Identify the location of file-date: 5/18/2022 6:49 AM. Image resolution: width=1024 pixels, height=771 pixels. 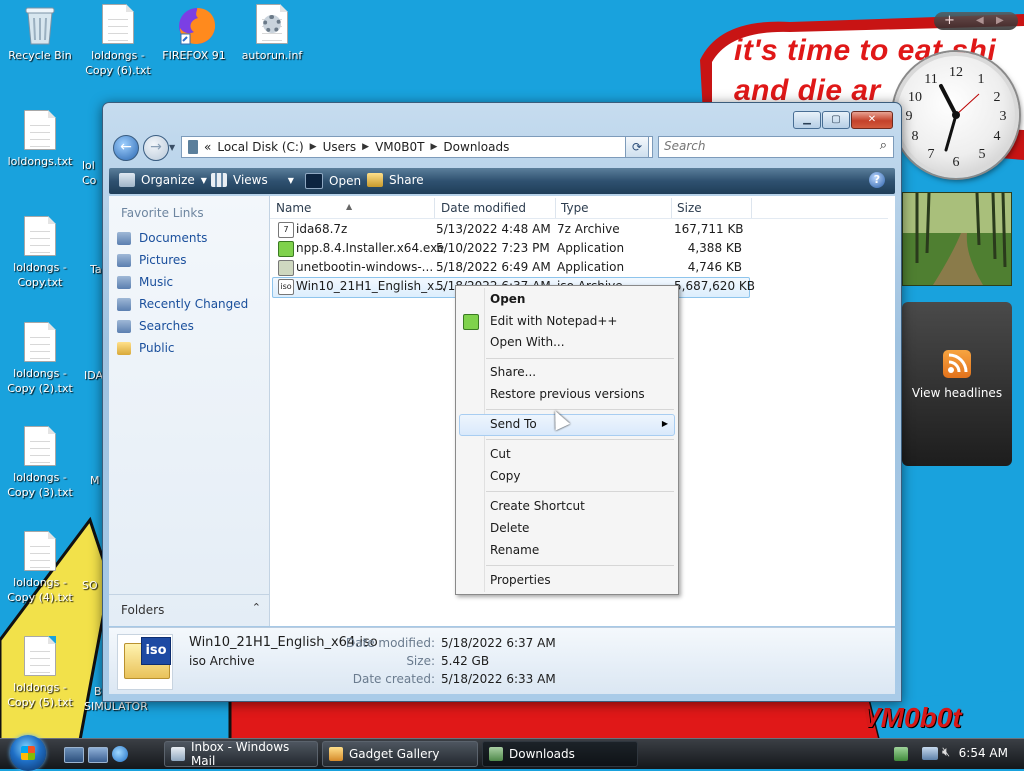
(493, 267).